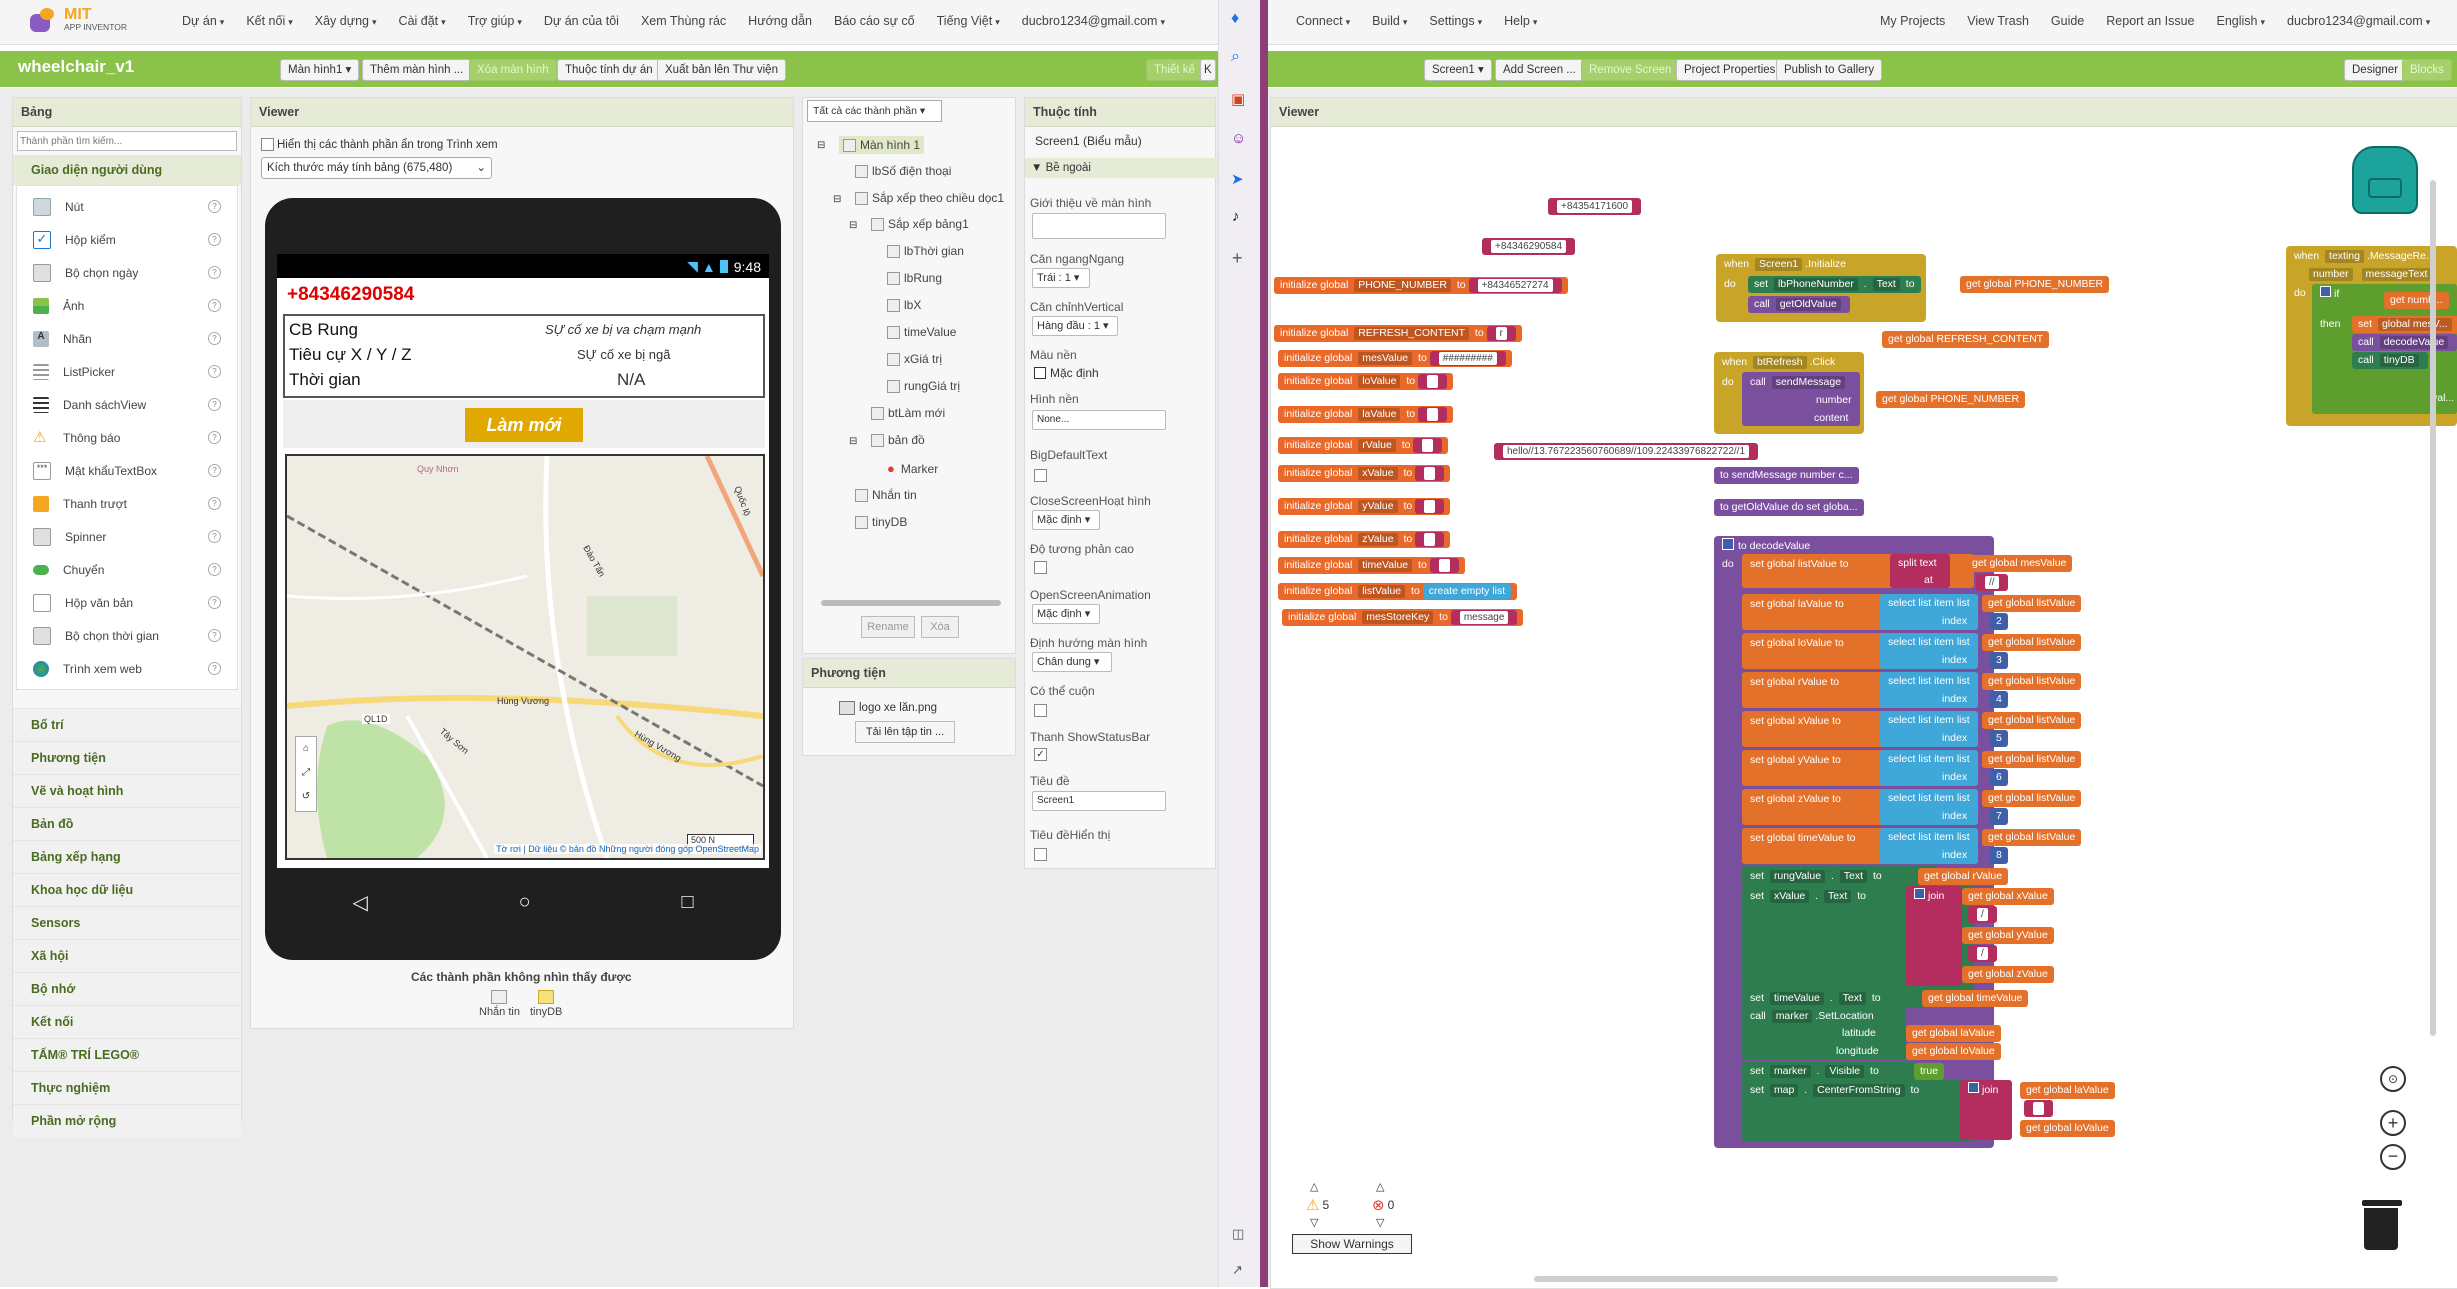  What do you see at coordinates (888, 627) in the screenshot?
I see `rename-button: Rename` at bounding box center [888, 627].